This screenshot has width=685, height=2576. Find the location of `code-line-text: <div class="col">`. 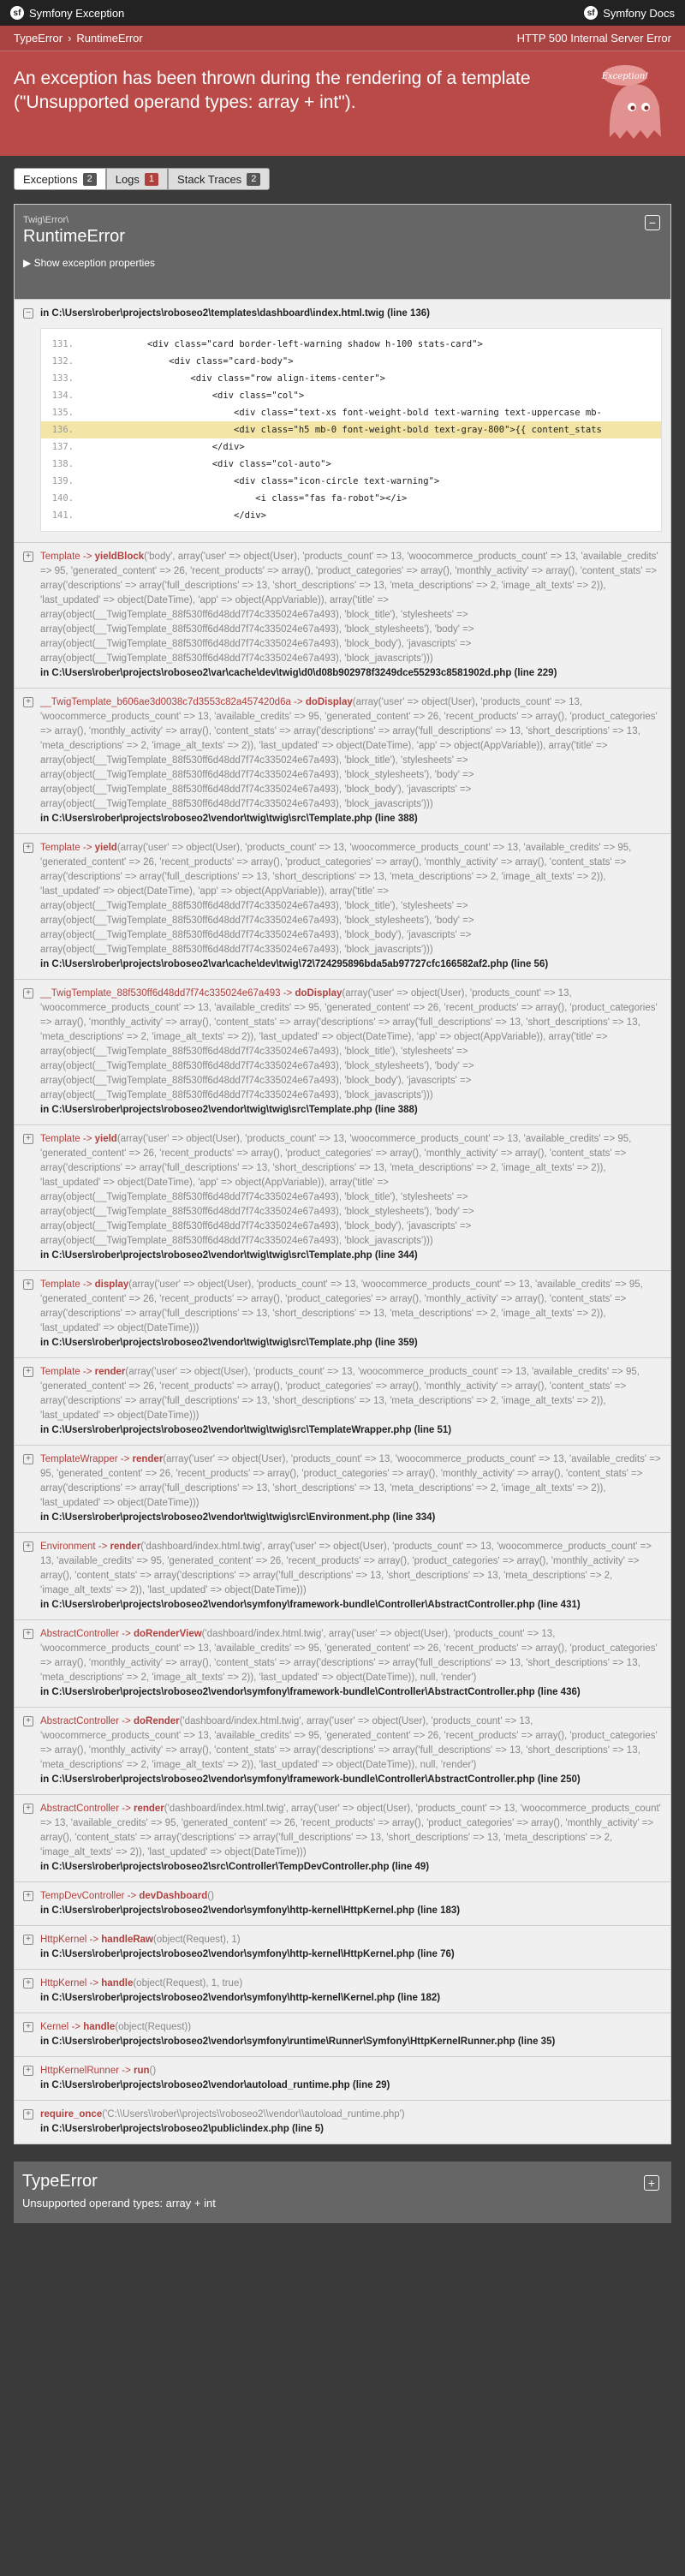

code-line-text: <div class="col"> is located at coordinates (193, 396).